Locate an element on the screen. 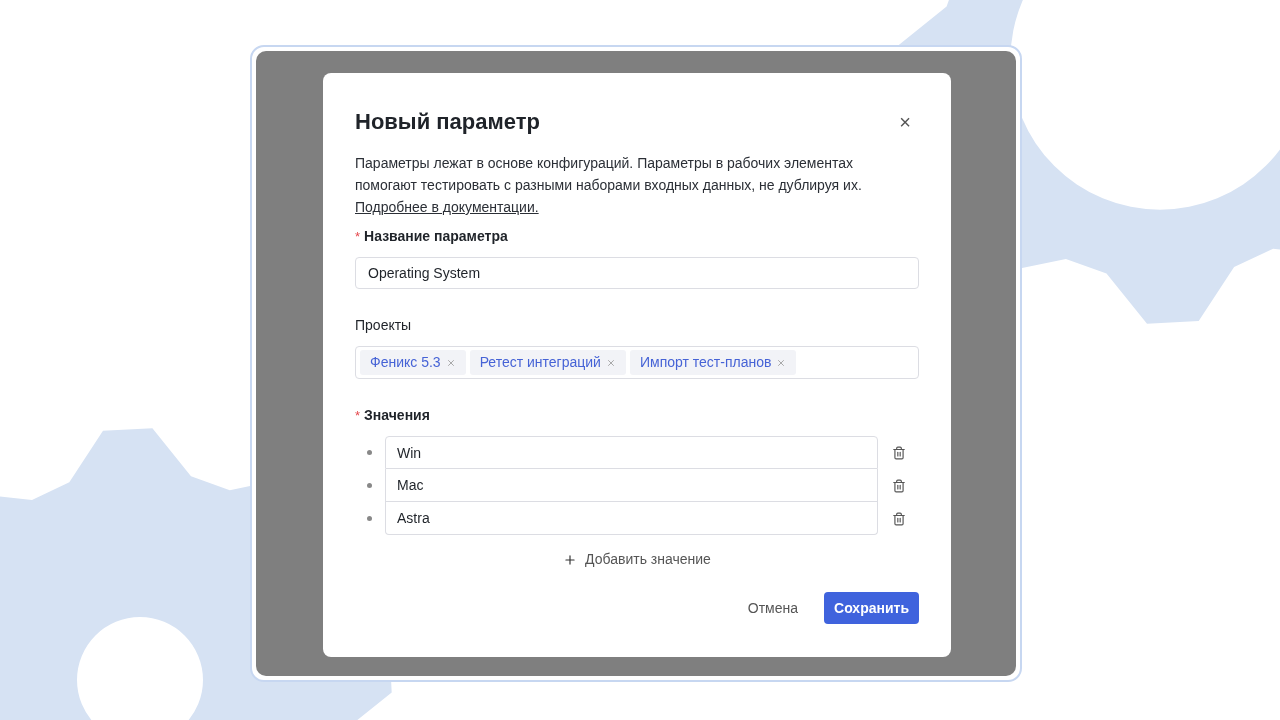  value-input: Astra is located at coordinates (631, 518).